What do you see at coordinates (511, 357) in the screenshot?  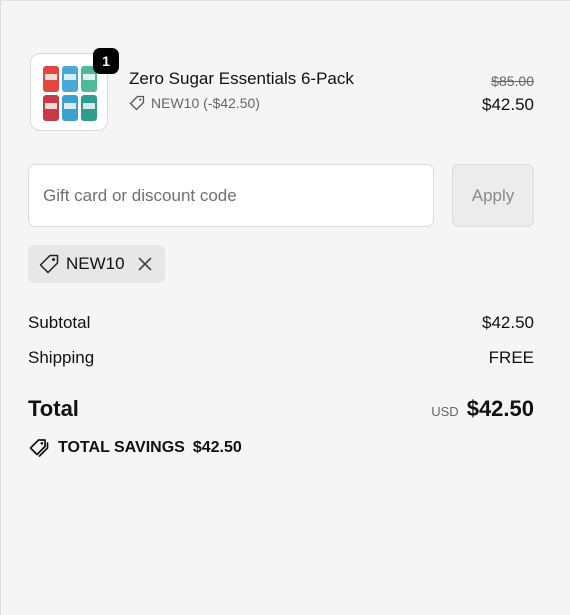 I see `shipping-value: FREE` at bounding box center [511, 357].